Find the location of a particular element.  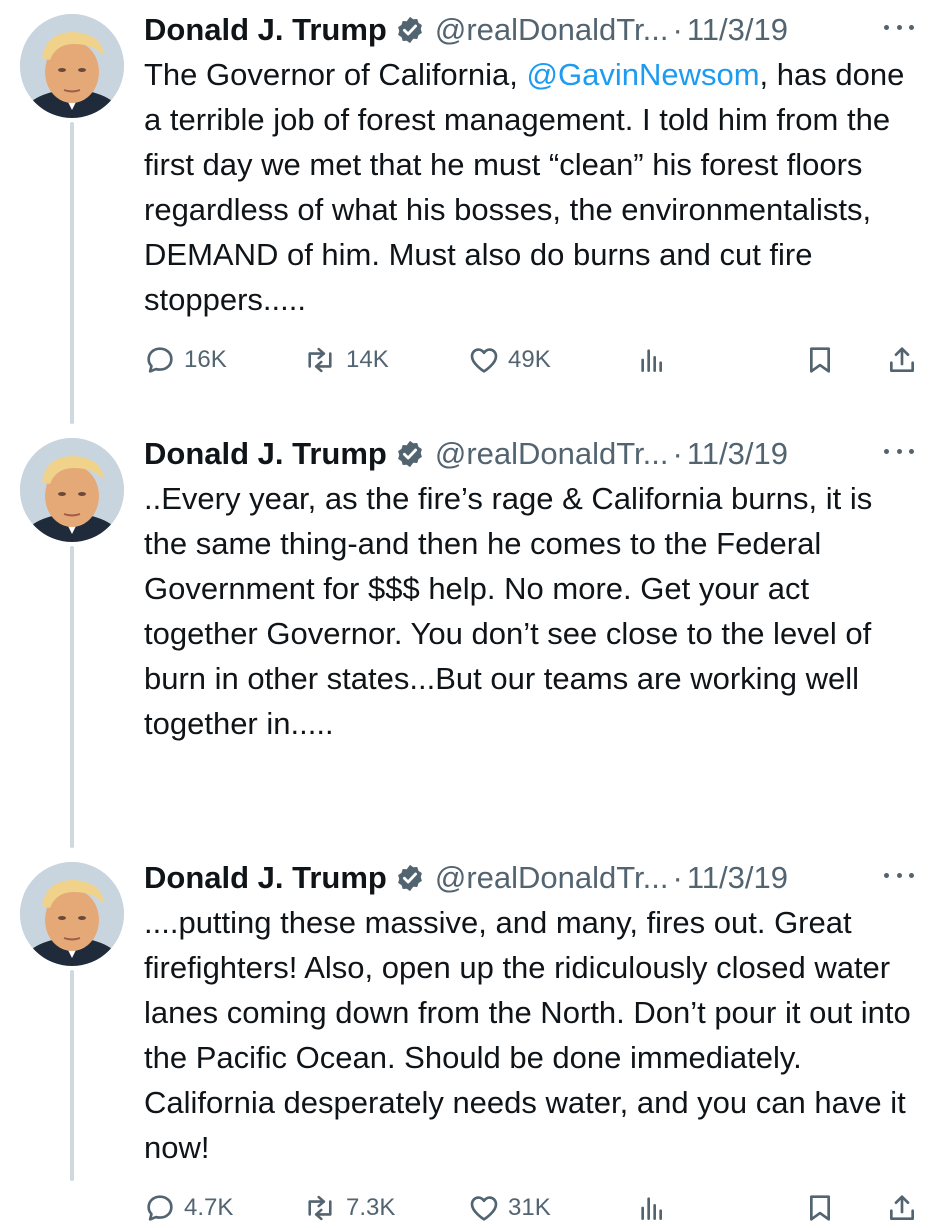

like-count: 31K is located at coordinates (529, 1207).